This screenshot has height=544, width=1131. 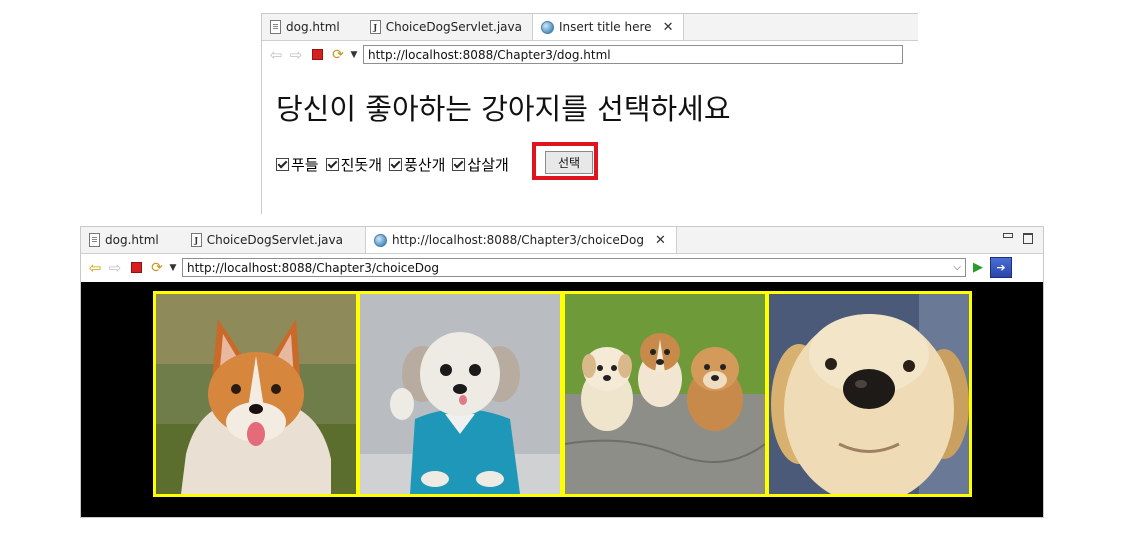 I want to click on checkbox-sapsal: 삽살개, so click(x=480, y=164).